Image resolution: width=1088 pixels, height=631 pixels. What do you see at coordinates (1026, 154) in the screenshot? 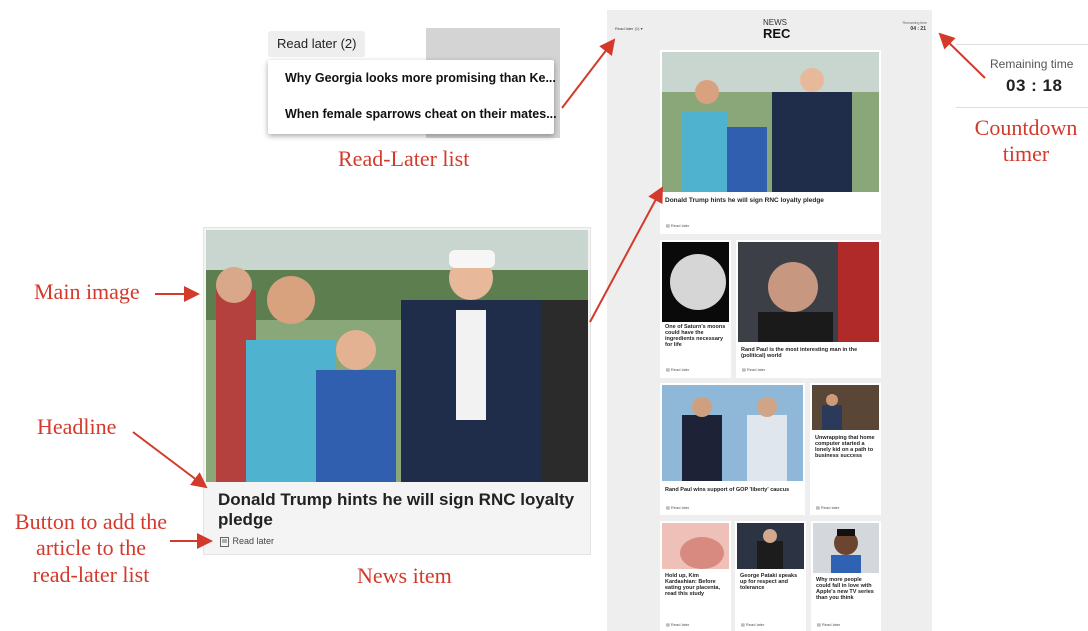
I see `label-line: timer` at bounding box center [1026, 154].